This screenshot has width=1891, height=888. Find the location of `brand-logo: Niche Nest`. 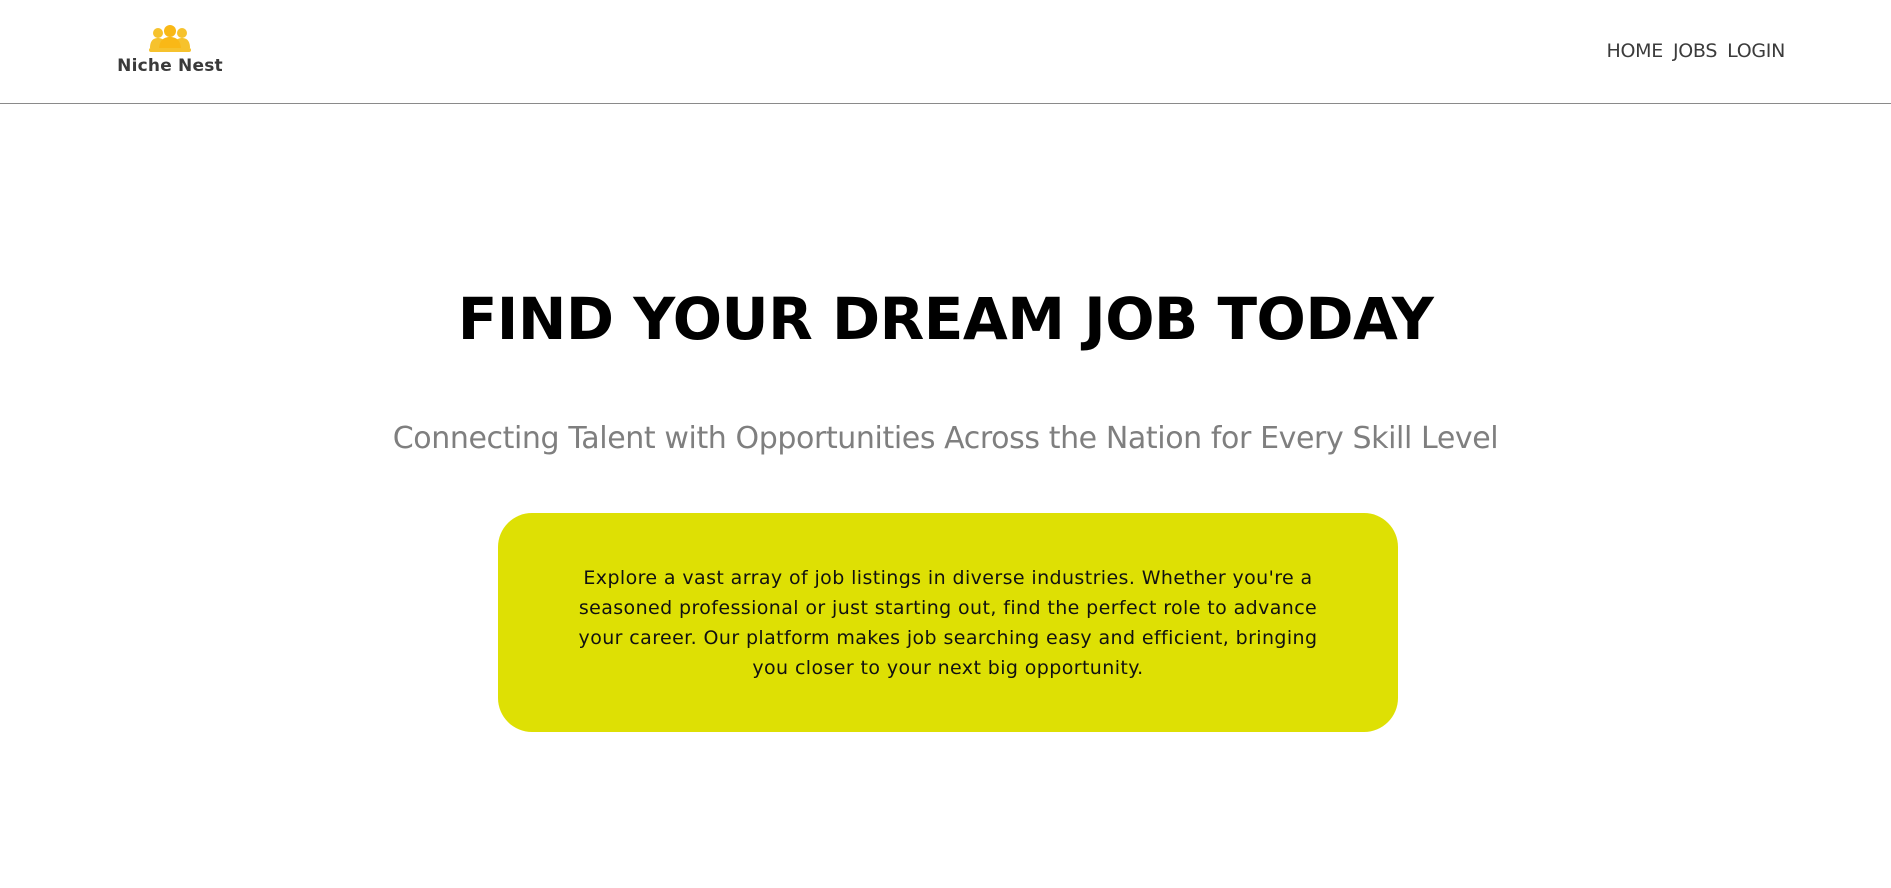

brand-logo: Niche Nest is located at coordinates (170, 52).